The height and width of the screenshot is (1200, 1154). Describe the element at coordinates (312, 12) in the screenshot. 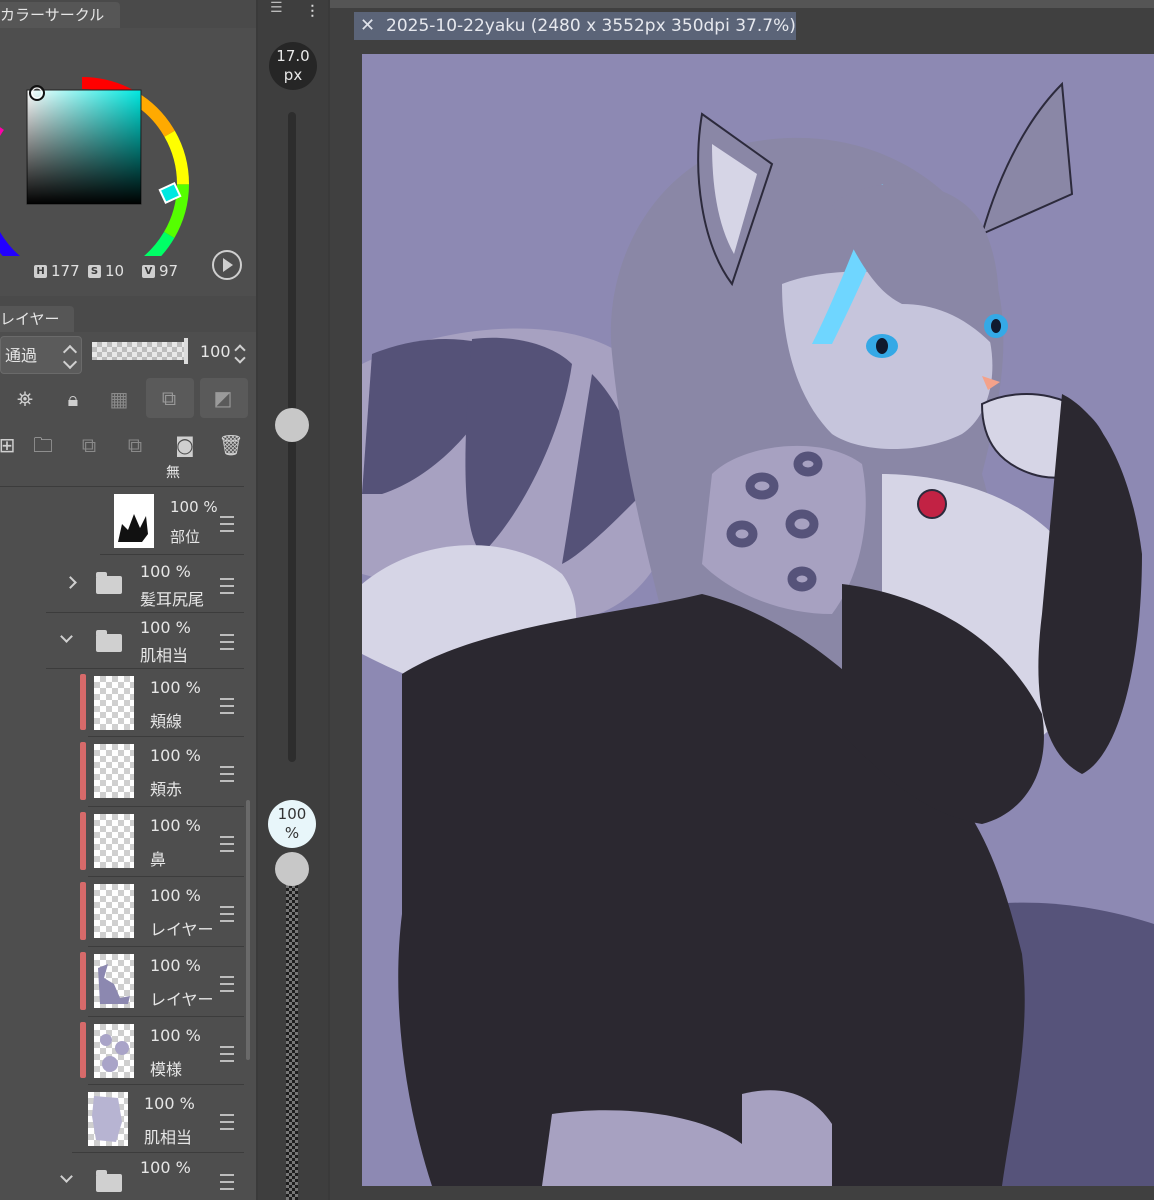

I see `brush-settings-icon: ⫶` at that location.